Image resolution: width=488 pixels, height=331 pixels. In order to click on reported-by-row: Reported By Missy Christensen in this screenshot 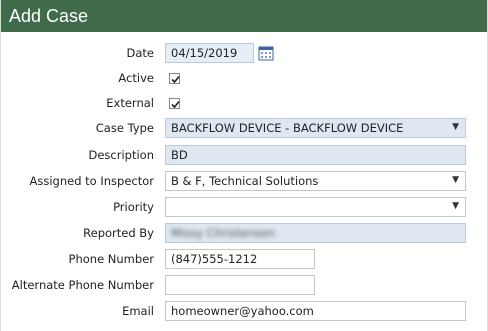, I will do `click(244, 233)`.